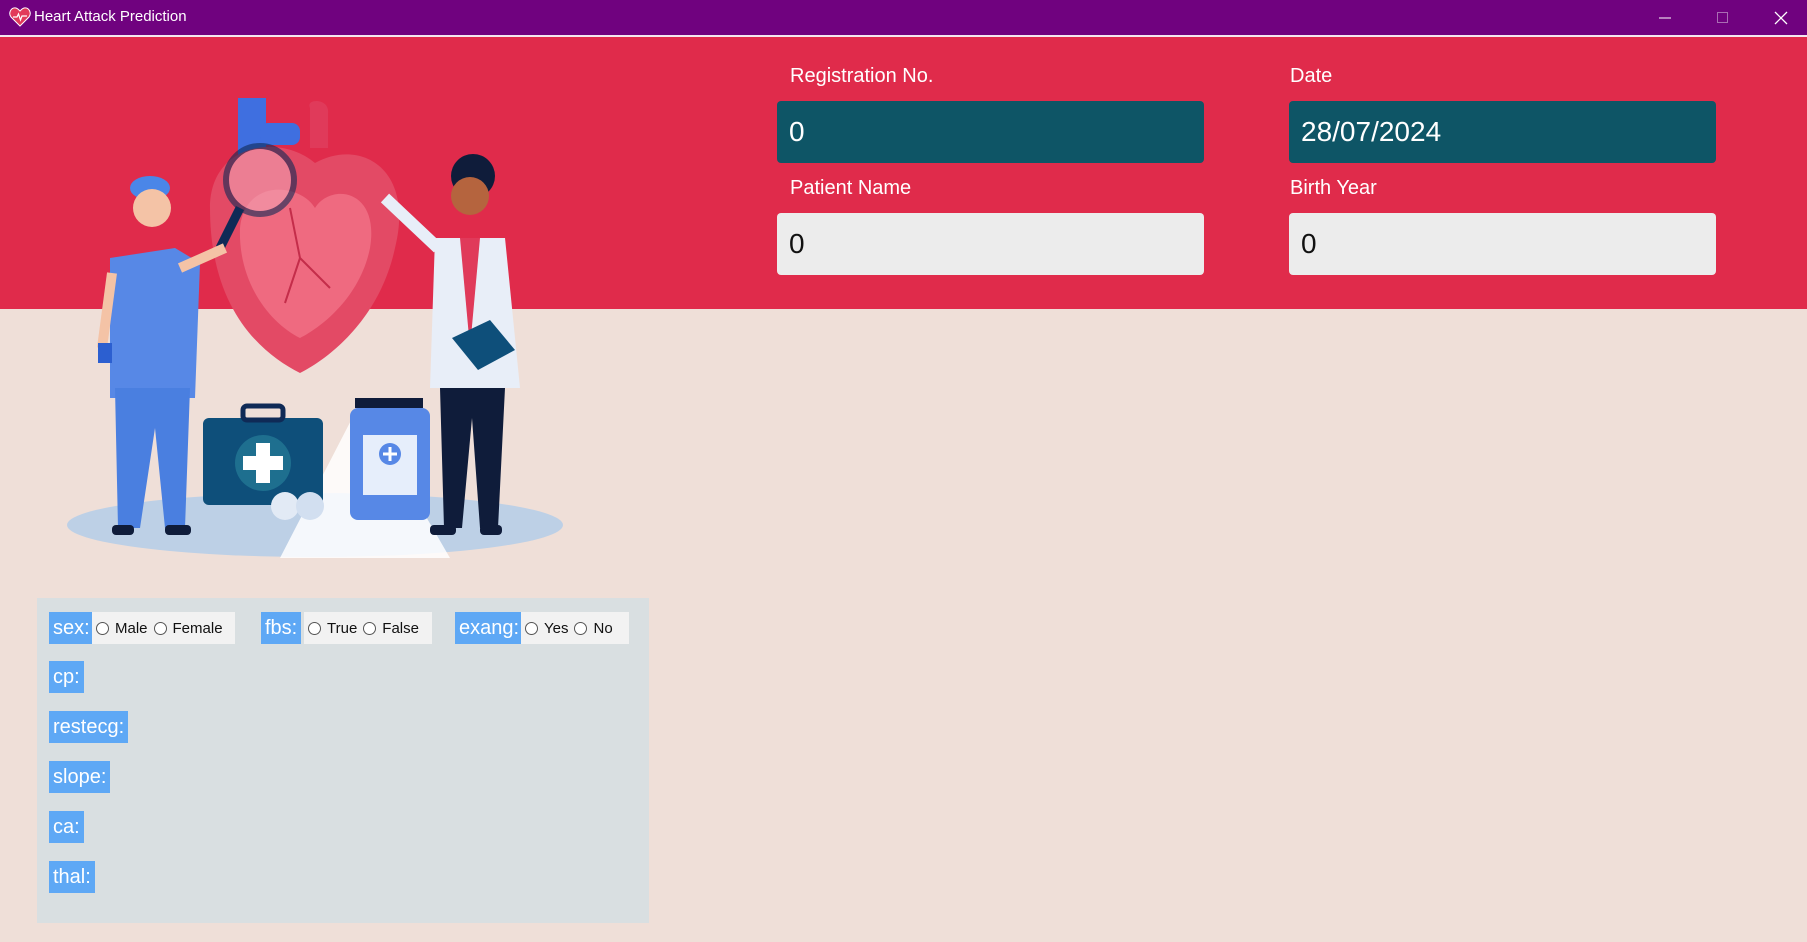  I want to click on birth-year-label: Birth Year, so click(1333, 188).